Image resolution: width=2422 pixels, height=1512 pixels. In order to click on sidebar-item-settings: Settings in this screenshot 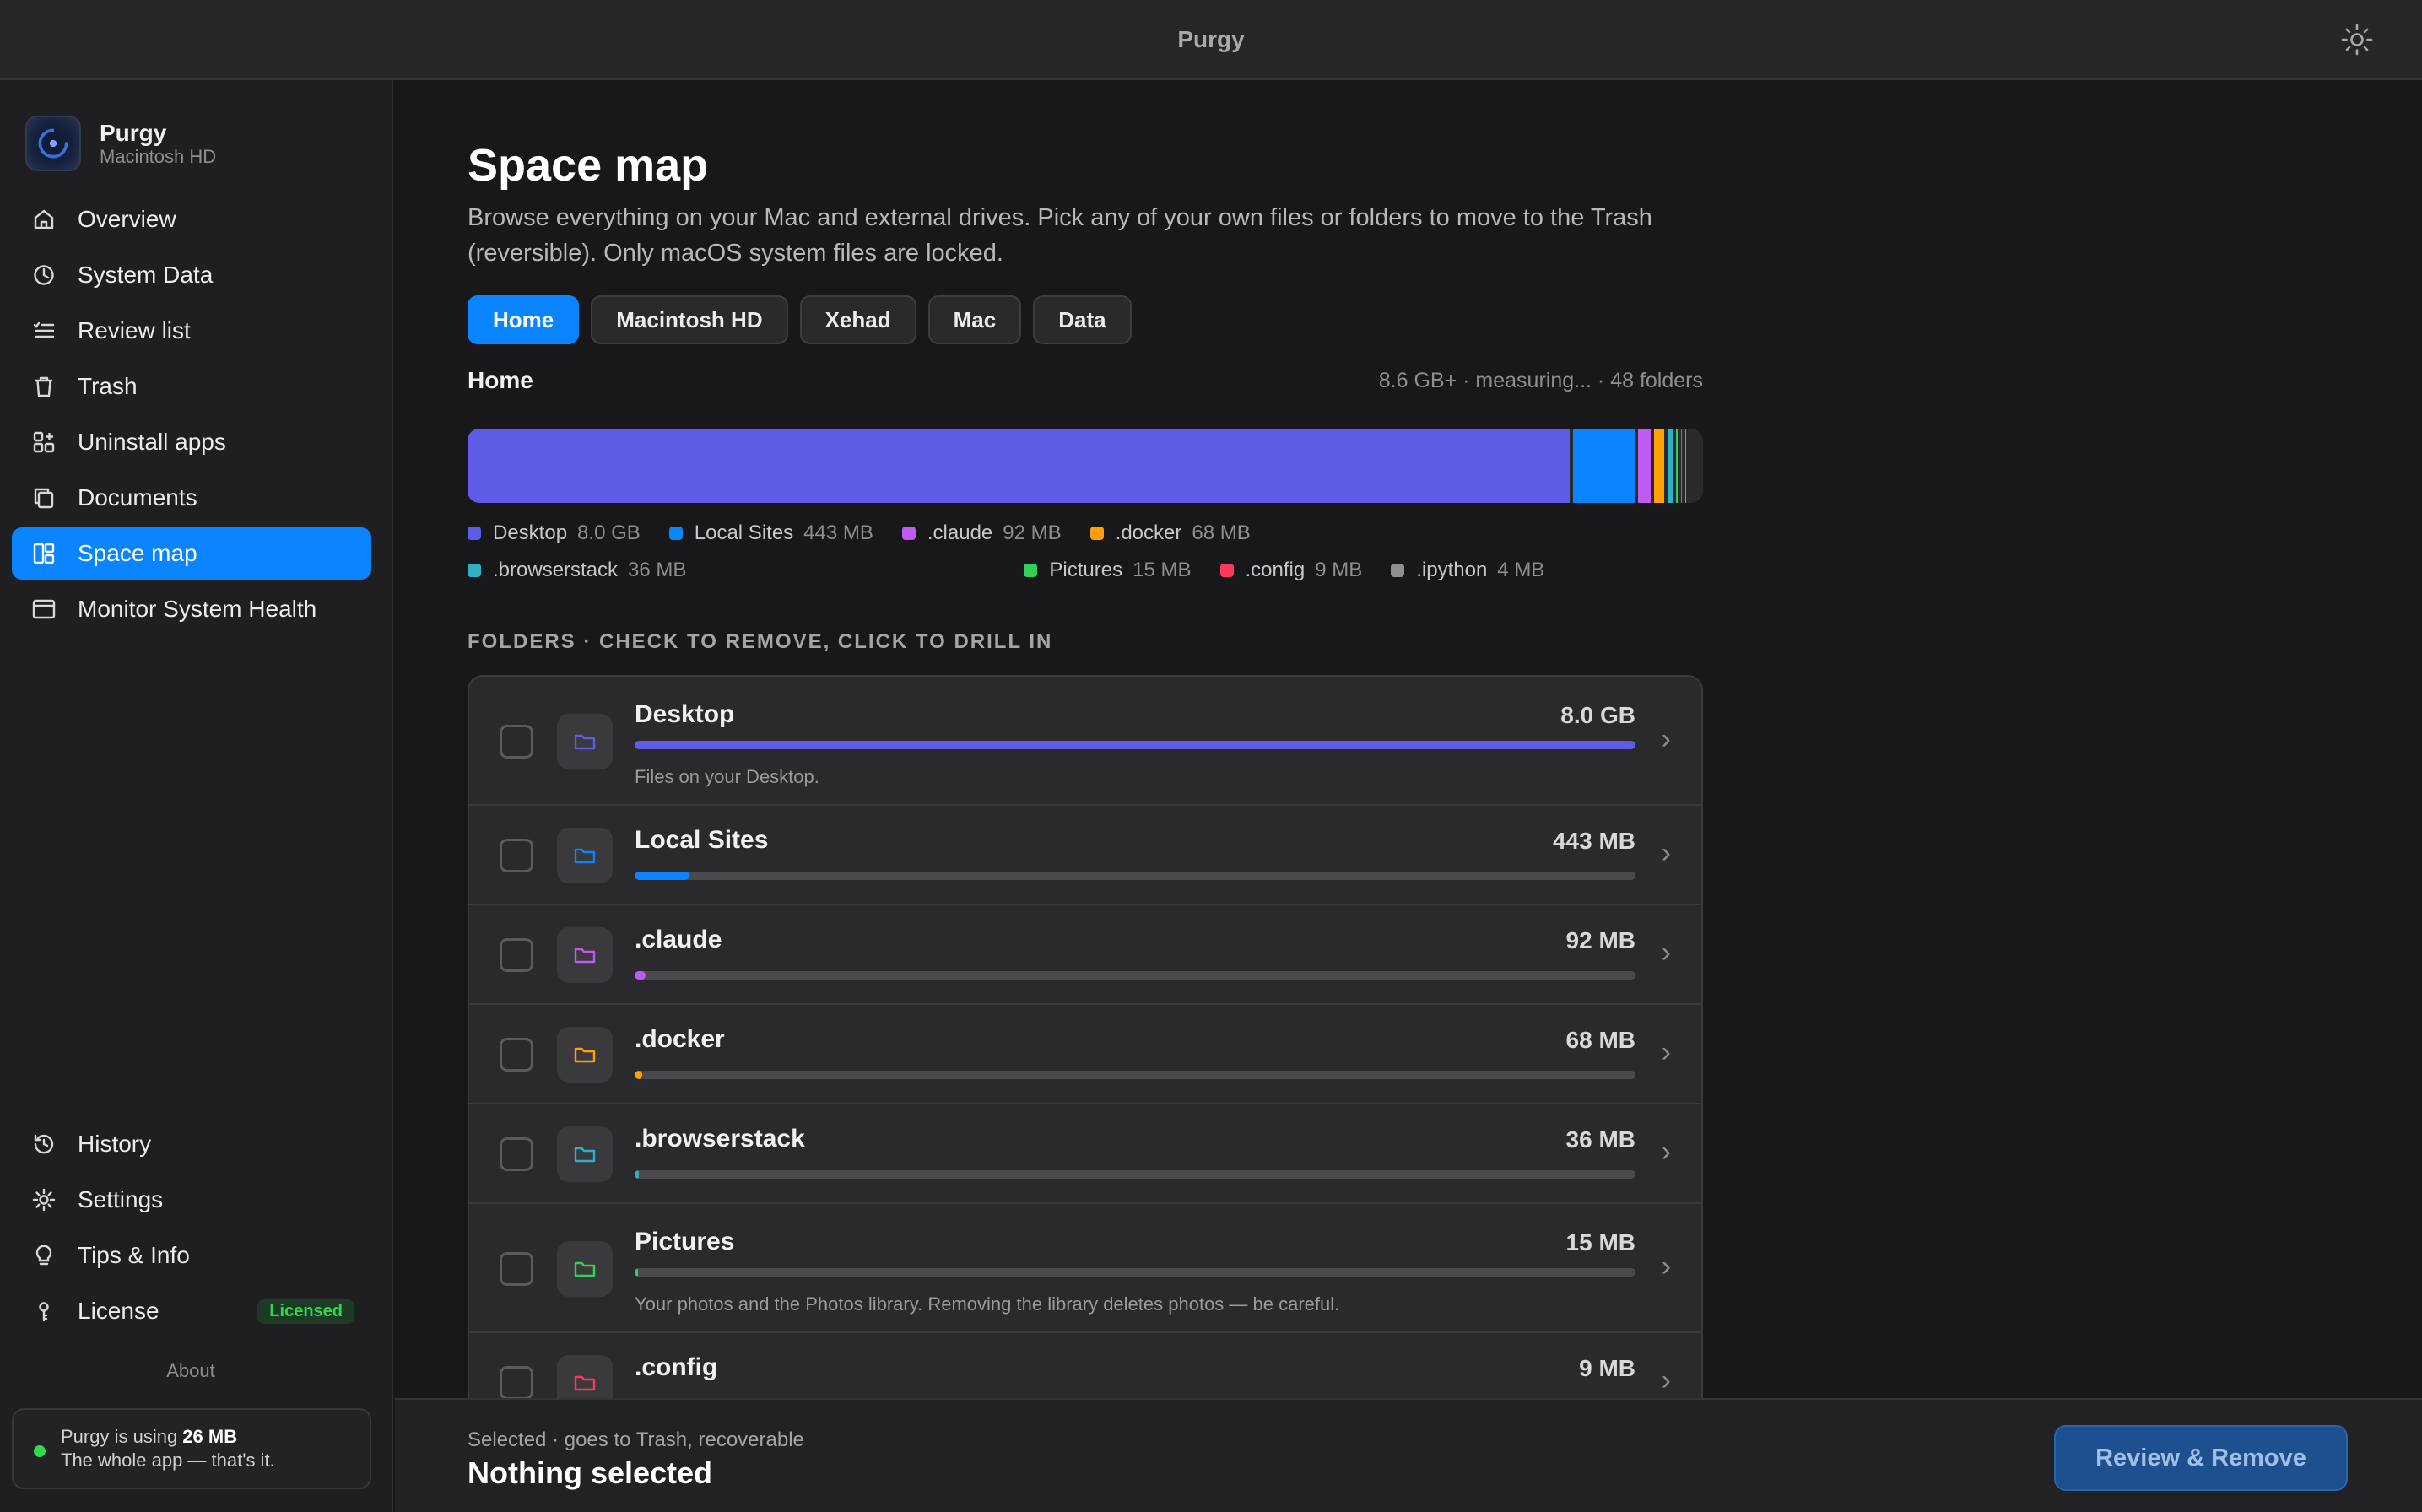, I will do `click(191, 1200)`.